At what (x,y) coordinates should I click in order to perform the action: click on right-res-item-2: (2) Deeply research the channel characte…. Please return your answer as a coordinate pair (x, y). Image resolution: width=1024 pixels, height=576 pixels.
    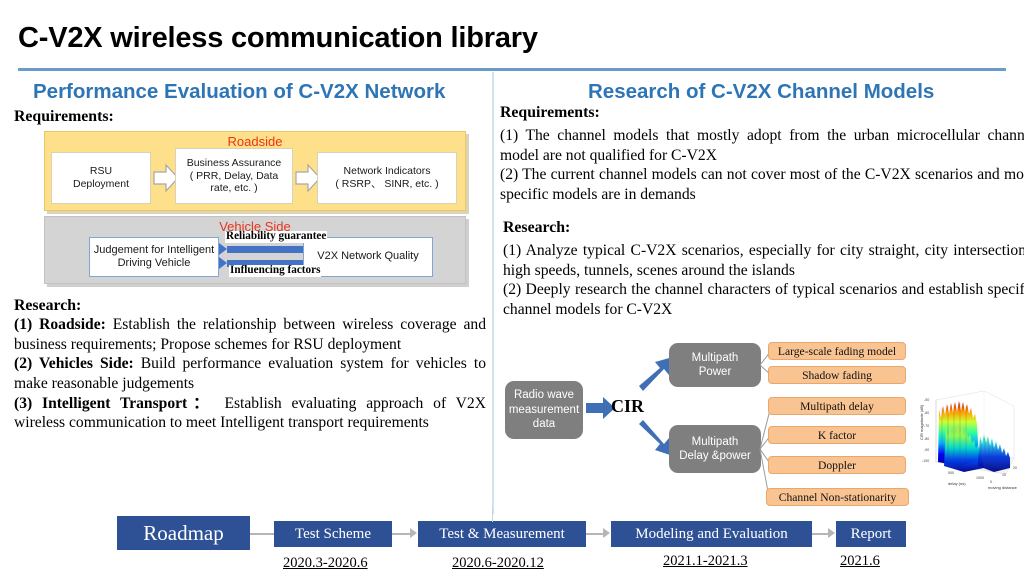
    Looking at the image, I should click on (763, 299).